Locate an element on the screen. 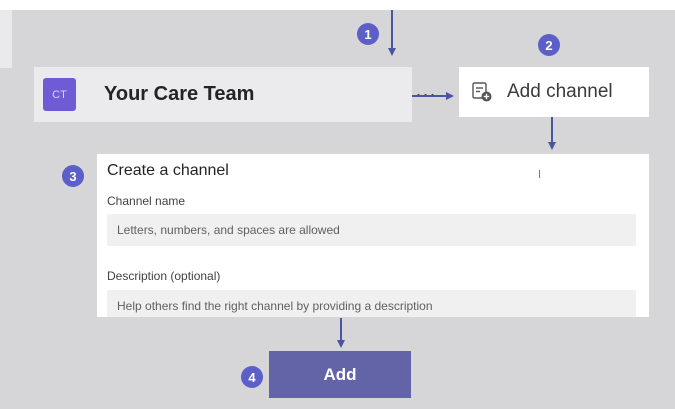 Image resolution: width=675 pixels, height=409 pixels. more-options-button: ··· is located at coordinates (426, 94).